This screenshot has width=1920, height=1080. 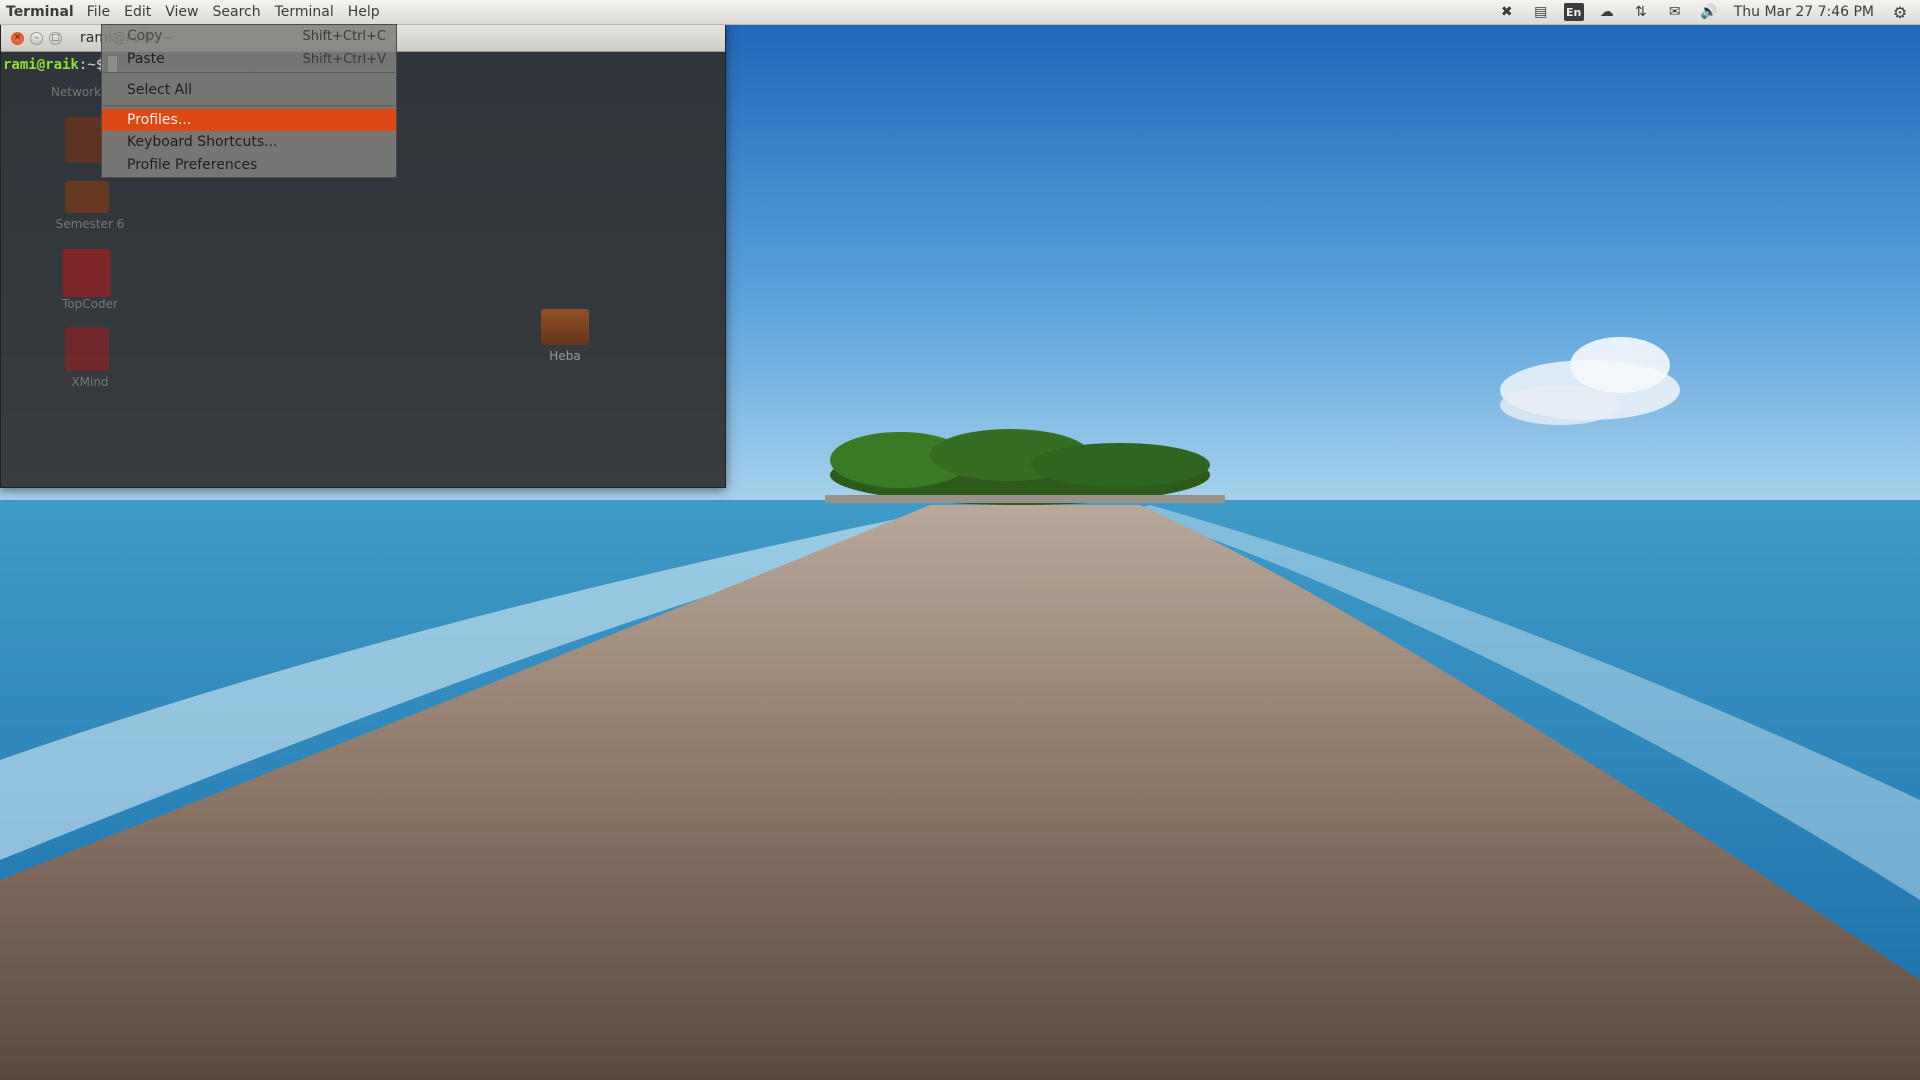 I want to click on menu-item-label: Profile Preferences, so click(x=192, y=165).